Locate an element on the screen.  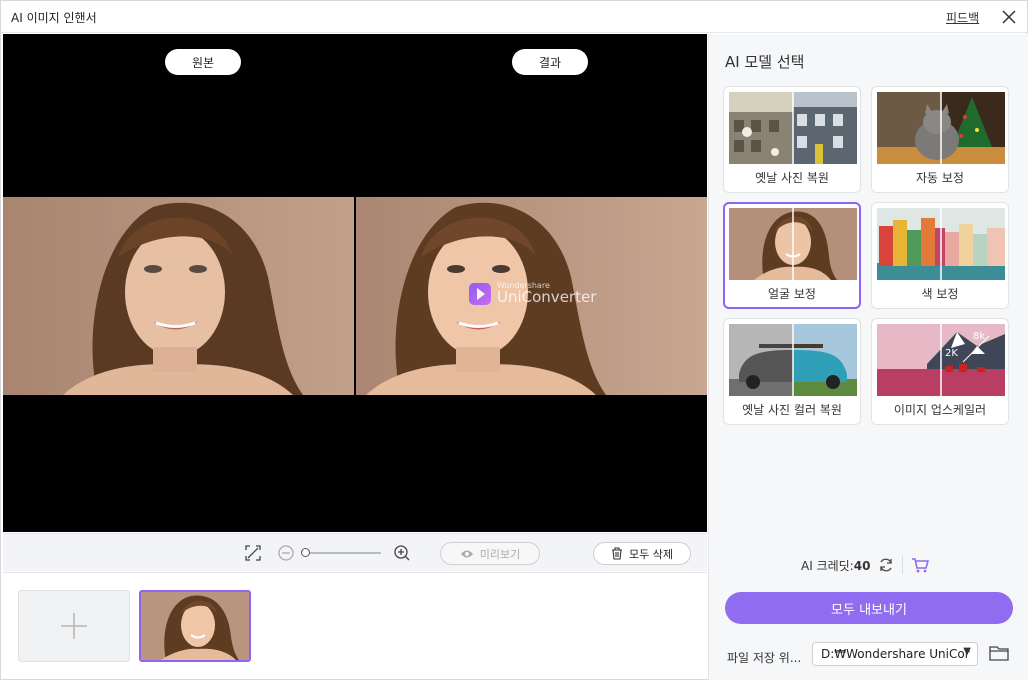
feedback-link: 피드백 is located at coordinates (962, 17).